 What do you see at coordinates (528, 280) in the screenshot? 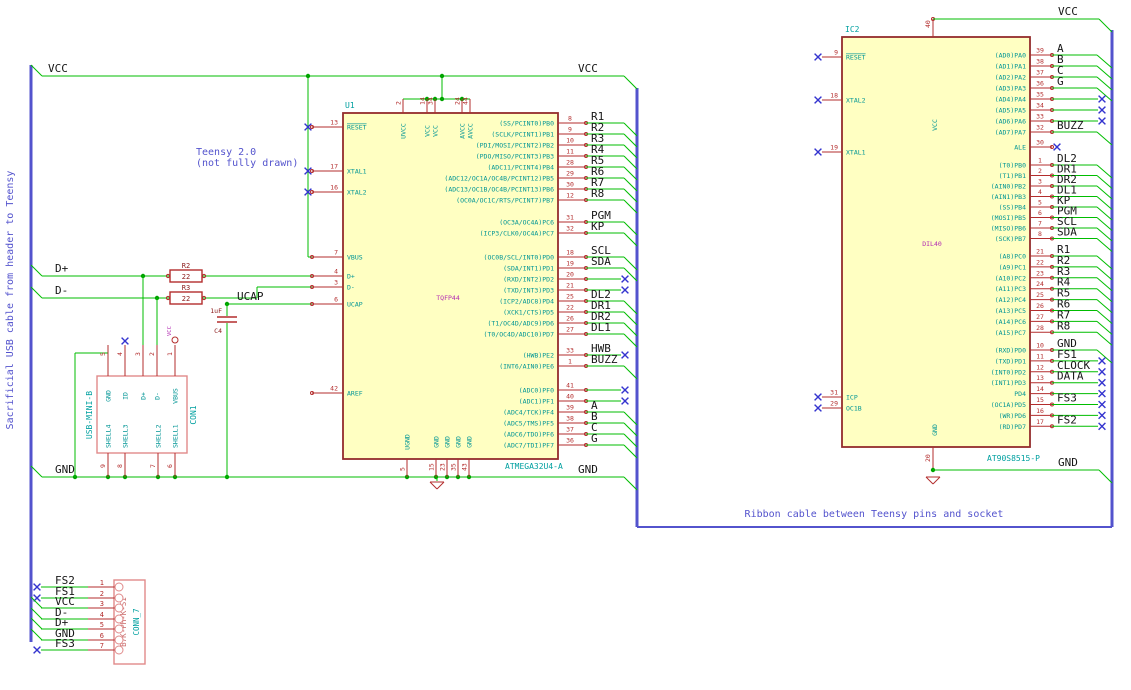
I see `pin-name: (RXD/INT2)PD2` at bounding box center [528, 280].